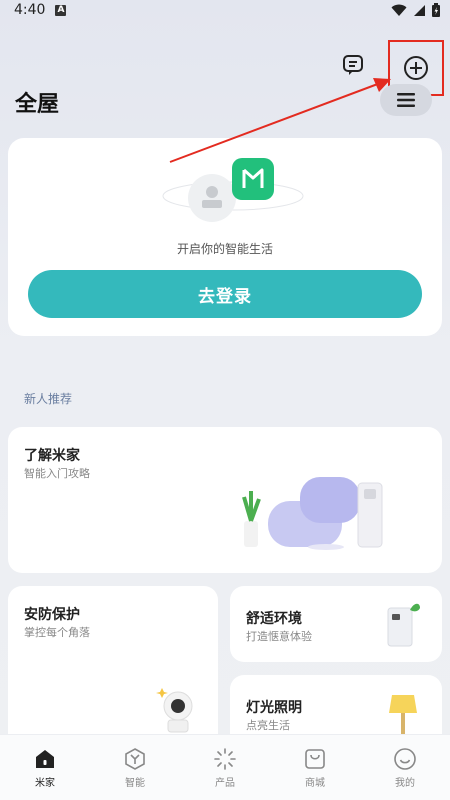  I want to click on nav-label: 智能, so click(135, 783).